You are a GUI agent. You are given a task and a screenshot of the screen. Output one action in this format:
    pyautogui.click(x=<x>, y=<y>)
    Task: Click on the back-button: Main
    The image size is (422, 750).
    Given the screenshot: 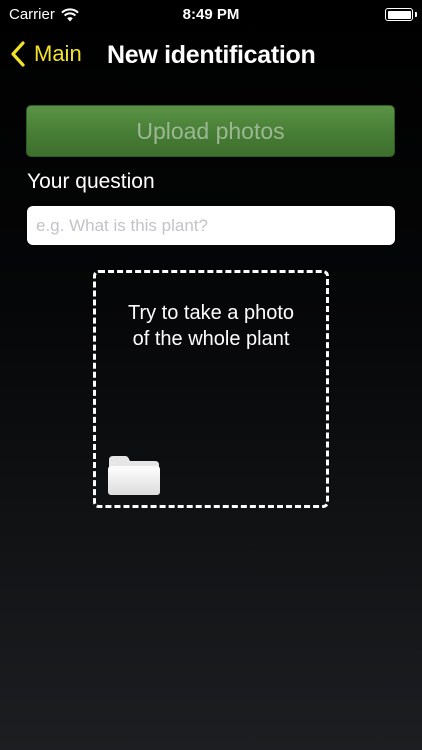 What is the action you would take?
    pyautogui.click(x=46, y=54)
    